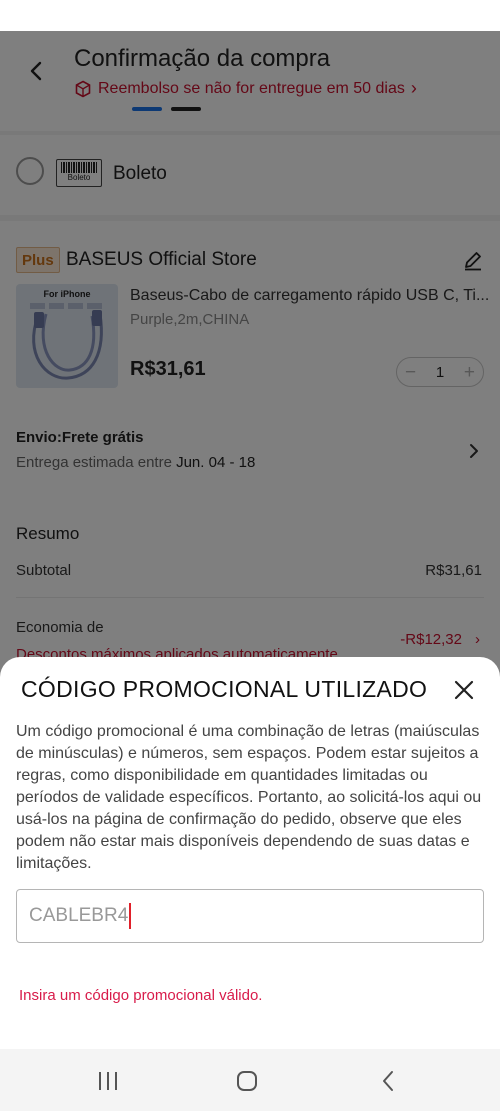 The width and height of the screenshot is (500, 1111). What do you see at coordinates (130, 916) in the screenshot?
I see `text-cursor` at bounding box center [130, 916].